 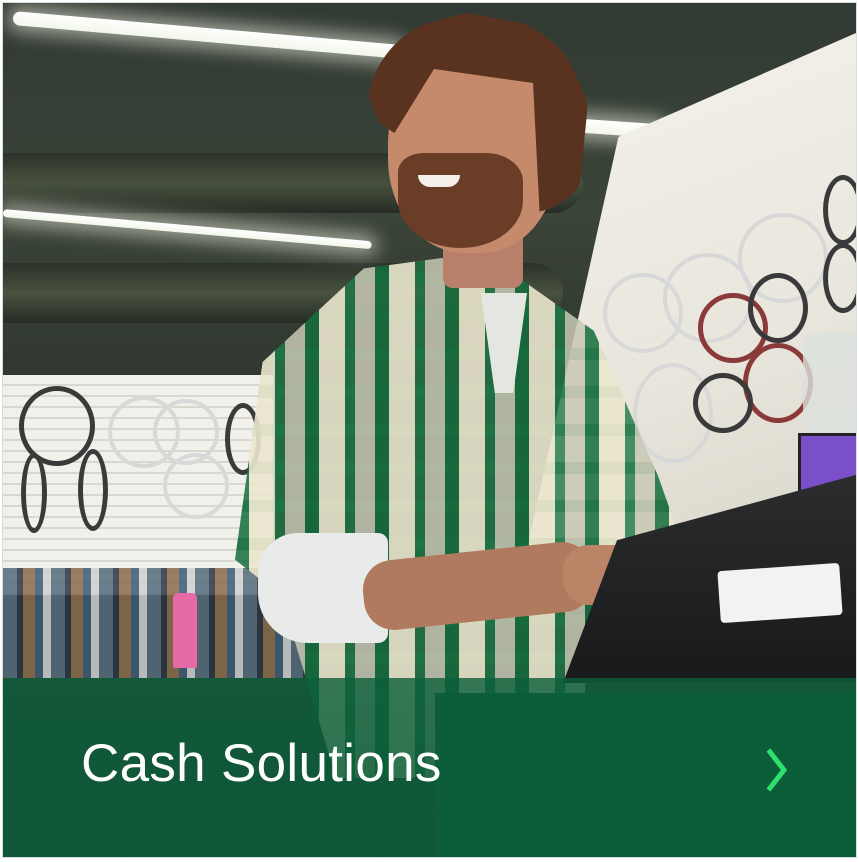 I want to click on chevron-right-icon, so click(x=777, y=770).